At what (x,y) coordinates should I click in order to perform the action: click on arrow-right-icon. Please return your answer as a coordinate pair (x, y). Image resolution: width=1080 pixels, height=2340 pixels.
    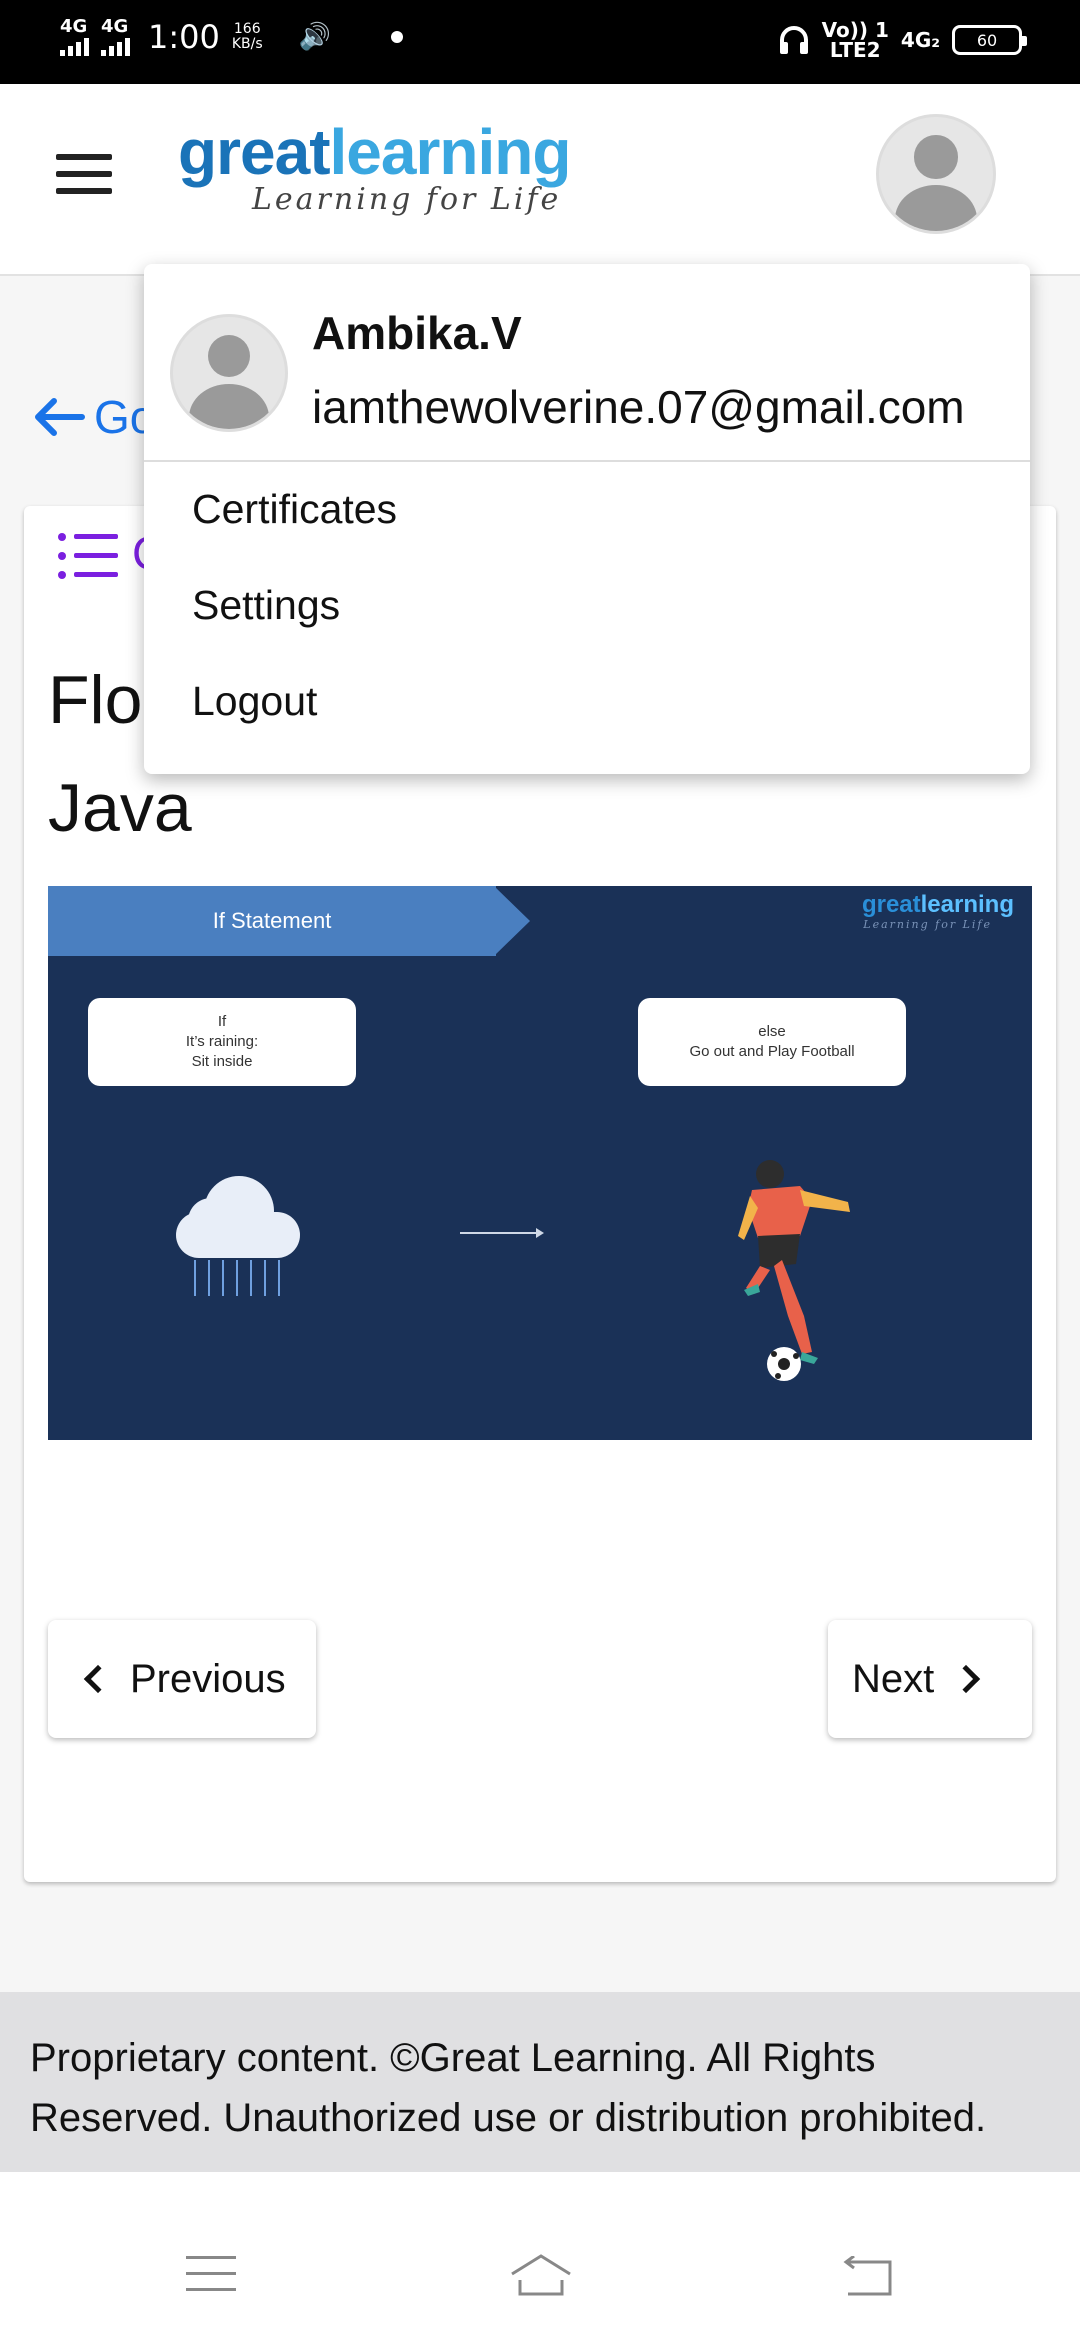
    Looking at the image, I should click on (502, 1233).